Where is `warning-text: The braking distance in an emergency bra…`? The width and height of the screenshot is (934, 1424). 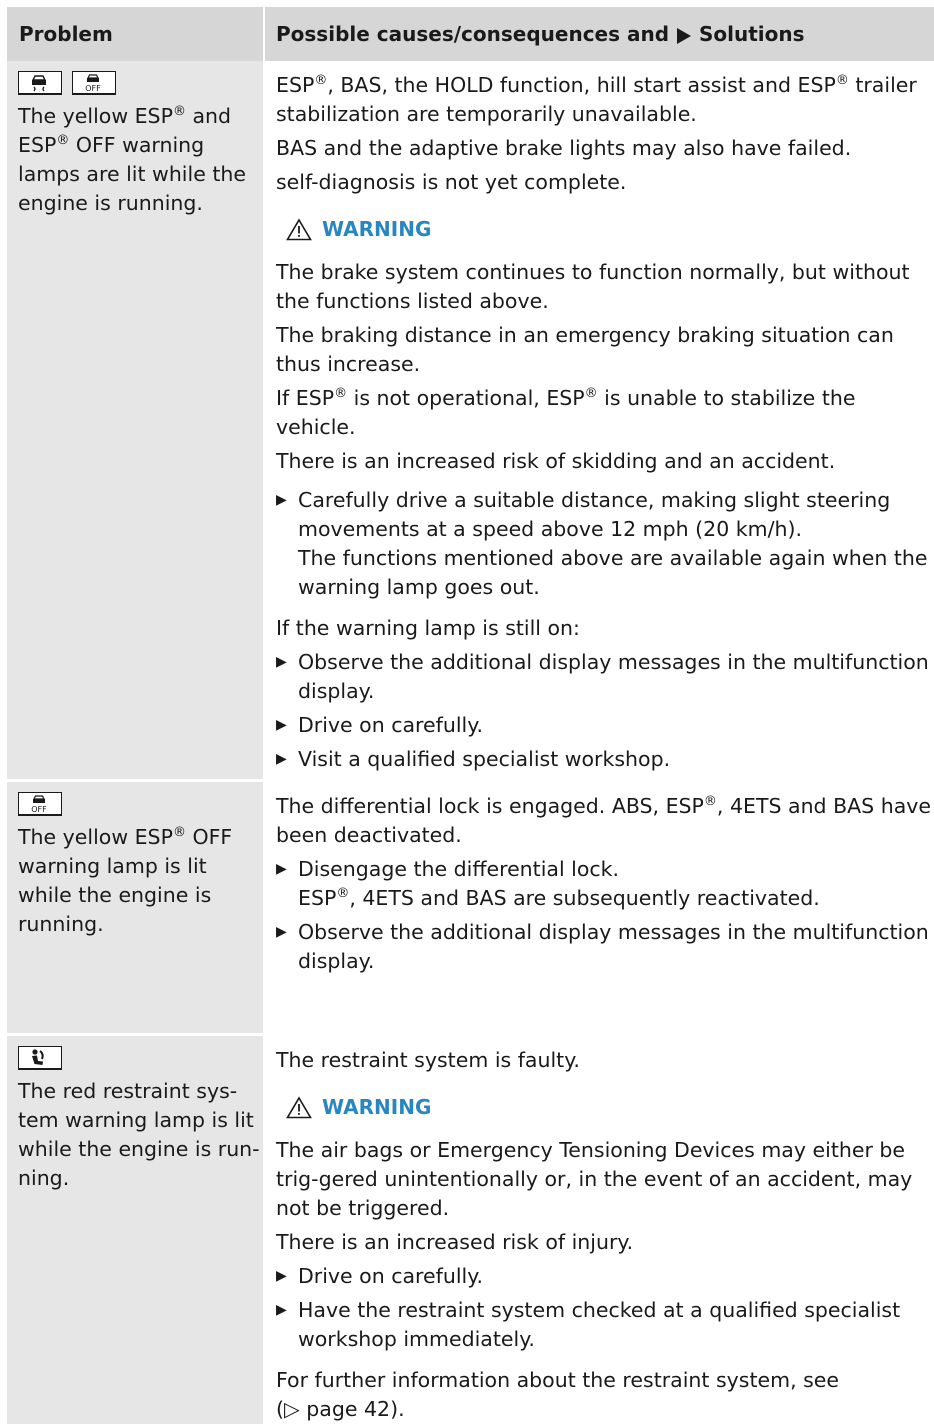 warning-text: The braking distance in an emergency bra… is located at coordinates (605, 350).